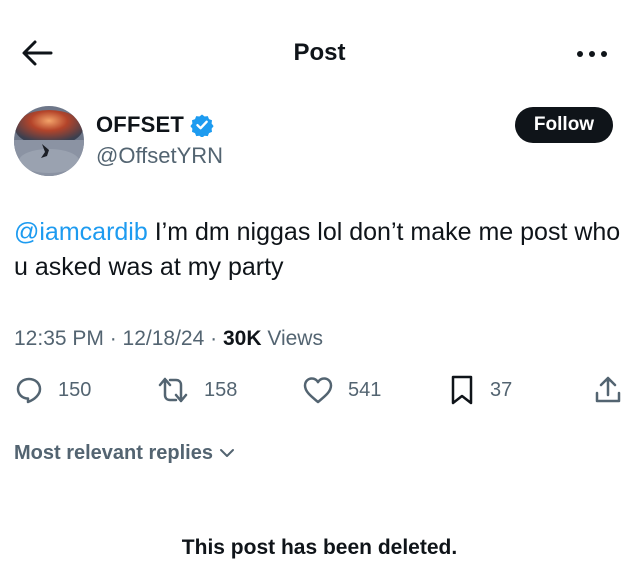  I want to click on bookmark-icon, so click(462, 390).